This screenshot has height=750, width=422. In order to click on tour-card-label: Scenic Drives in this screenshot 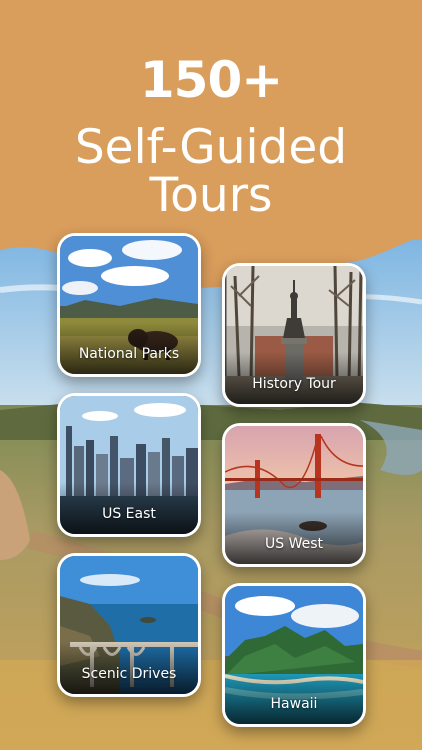, I will do `click(129, 674)`.